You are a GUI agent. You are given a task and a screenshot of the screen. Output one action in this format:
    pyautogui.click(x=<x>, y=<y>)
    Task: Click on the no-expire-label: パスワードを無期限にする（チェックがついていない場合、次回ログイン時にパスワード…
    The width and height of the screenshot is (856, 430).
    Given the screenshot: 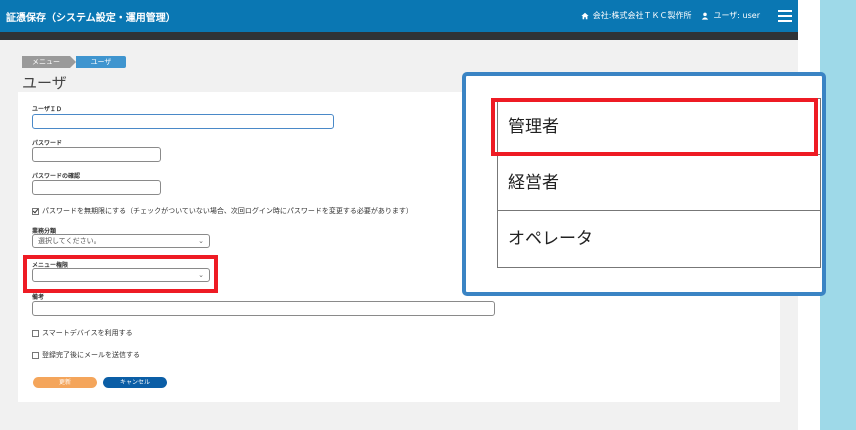 What is the action you would take?
    pyautogui.click(x=227, y=211)
    